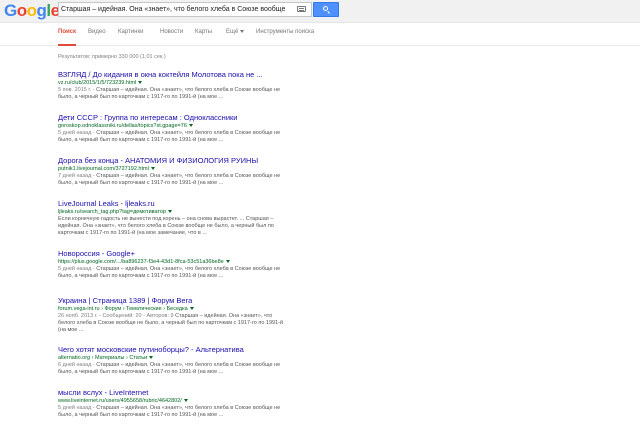  I want to click on search-box, so click(185, 9).